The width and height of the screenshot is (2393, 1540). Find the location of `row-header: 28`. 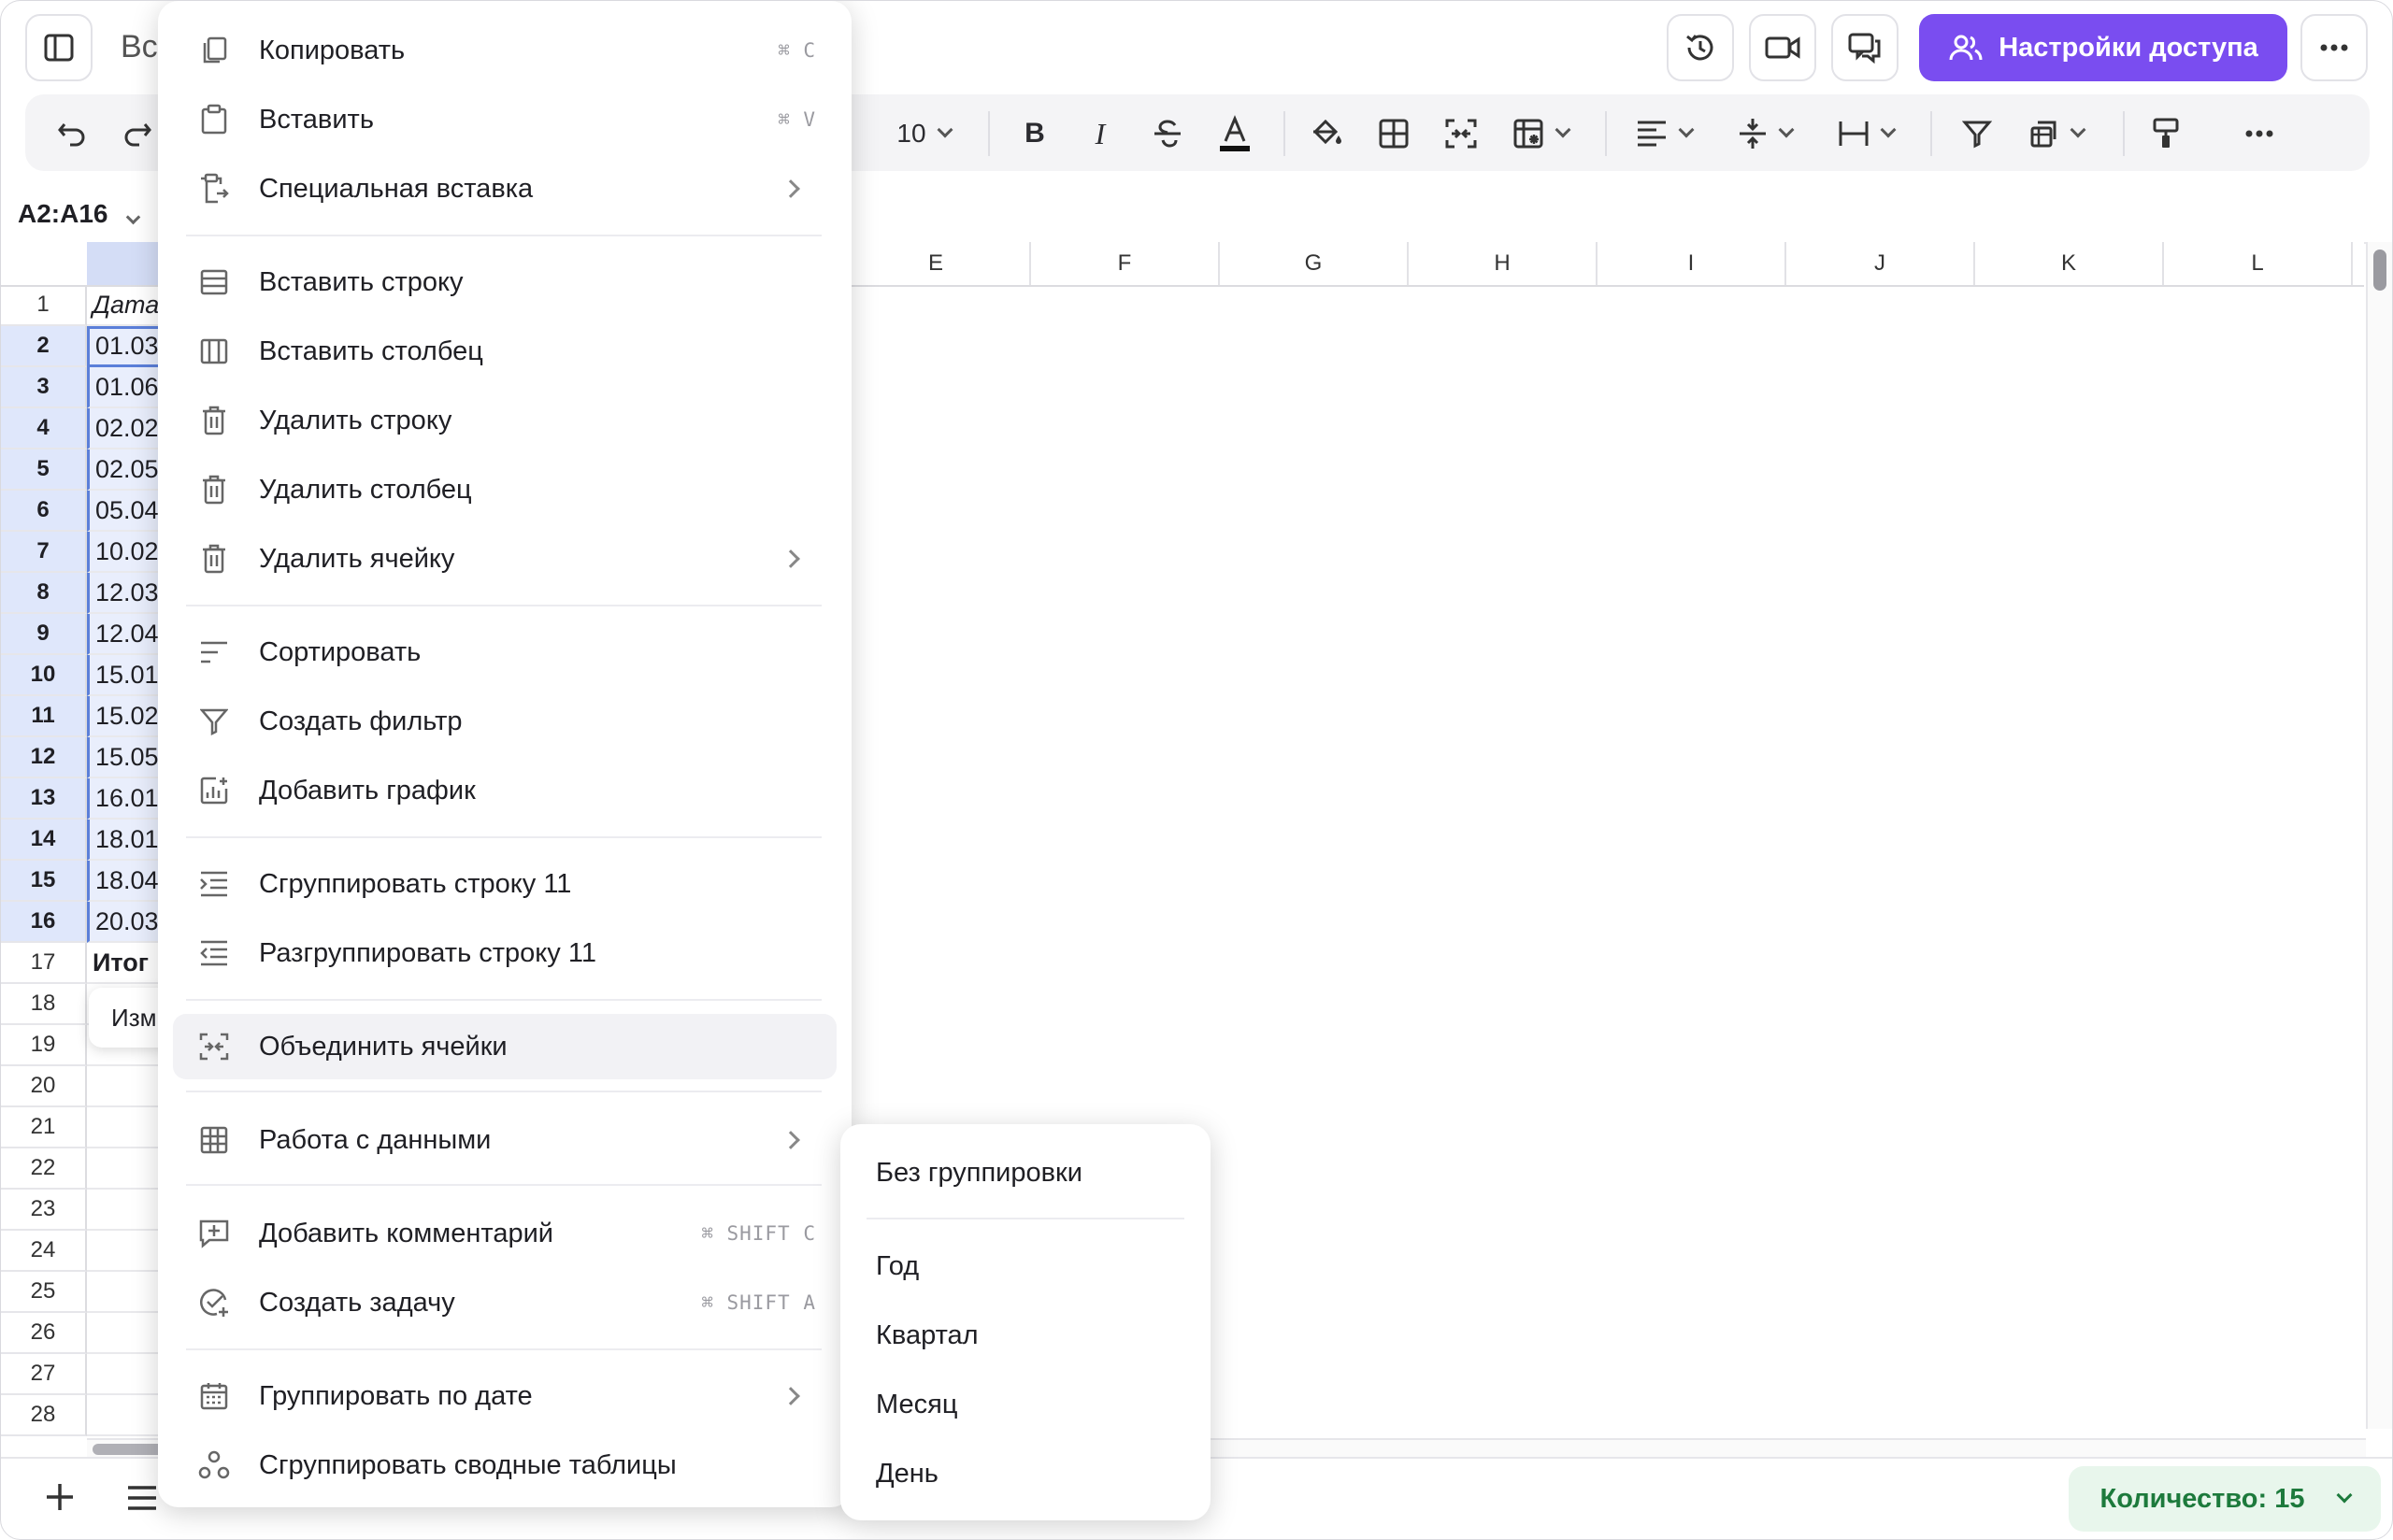

row-header: 28 is located at coordinates (44, 1415).